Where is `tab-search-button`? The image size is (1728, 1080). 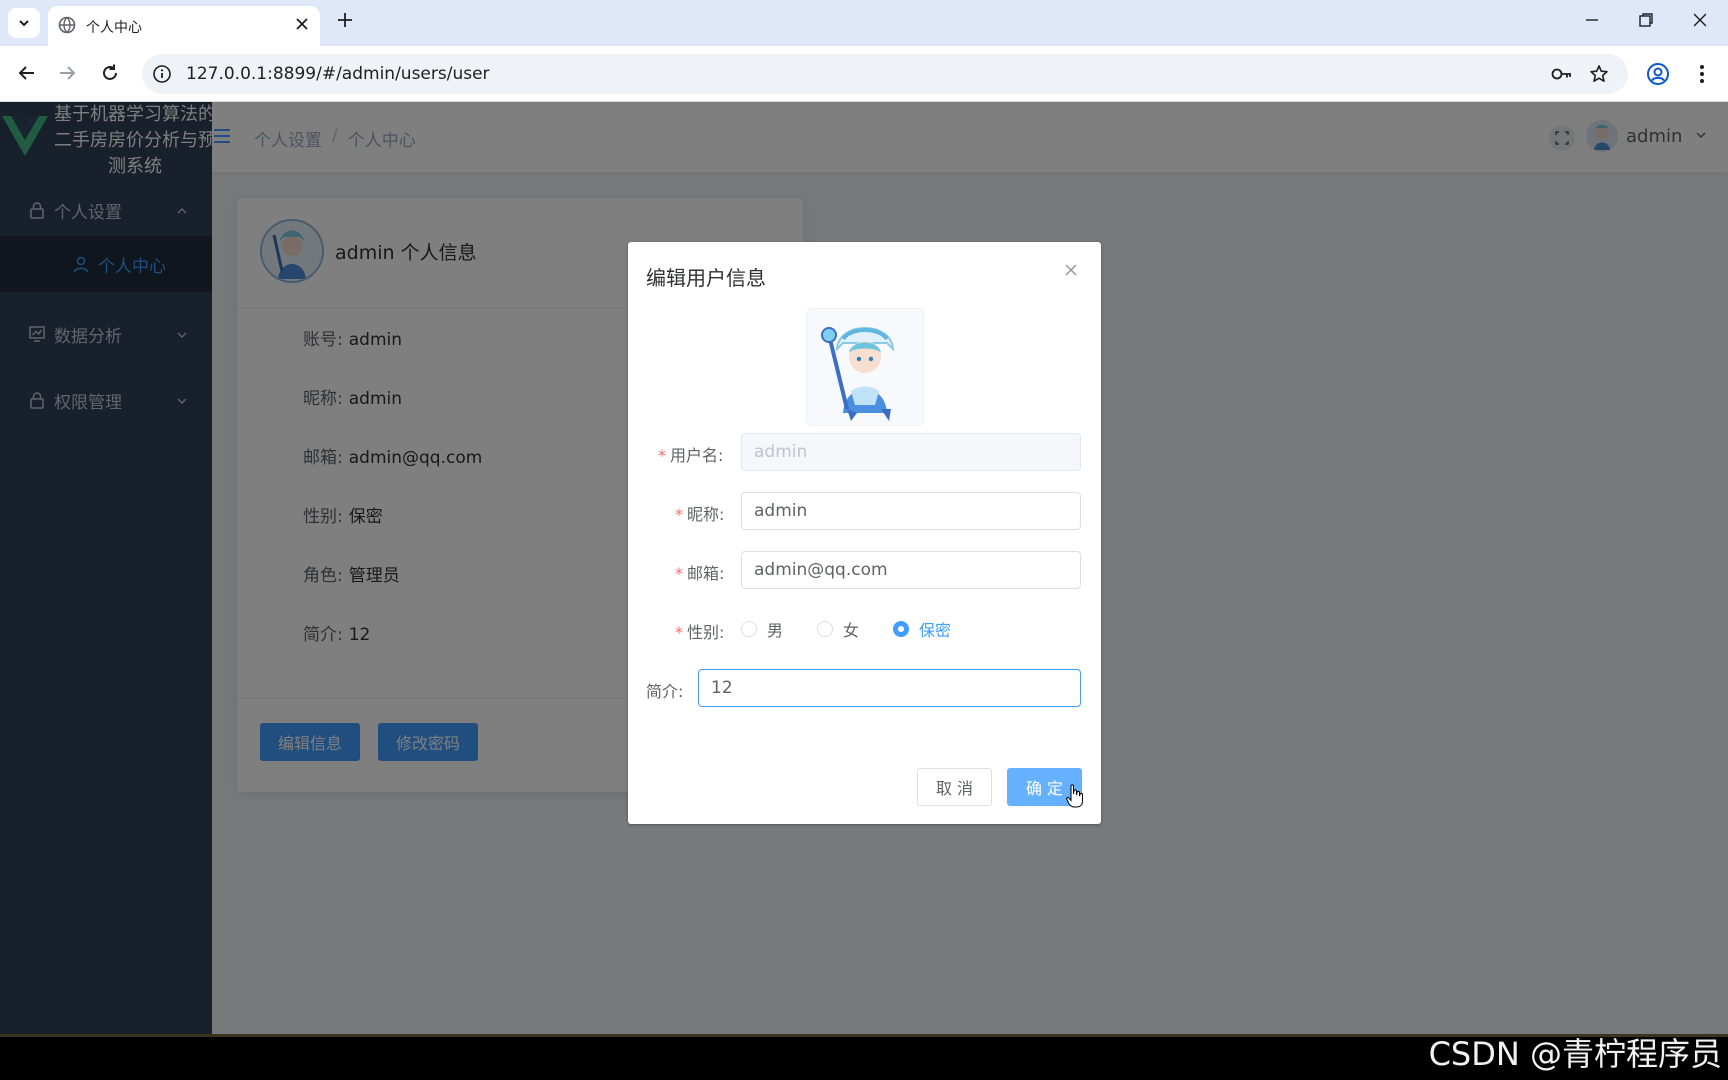 tab-search-button is located at coordinates (24, 23).